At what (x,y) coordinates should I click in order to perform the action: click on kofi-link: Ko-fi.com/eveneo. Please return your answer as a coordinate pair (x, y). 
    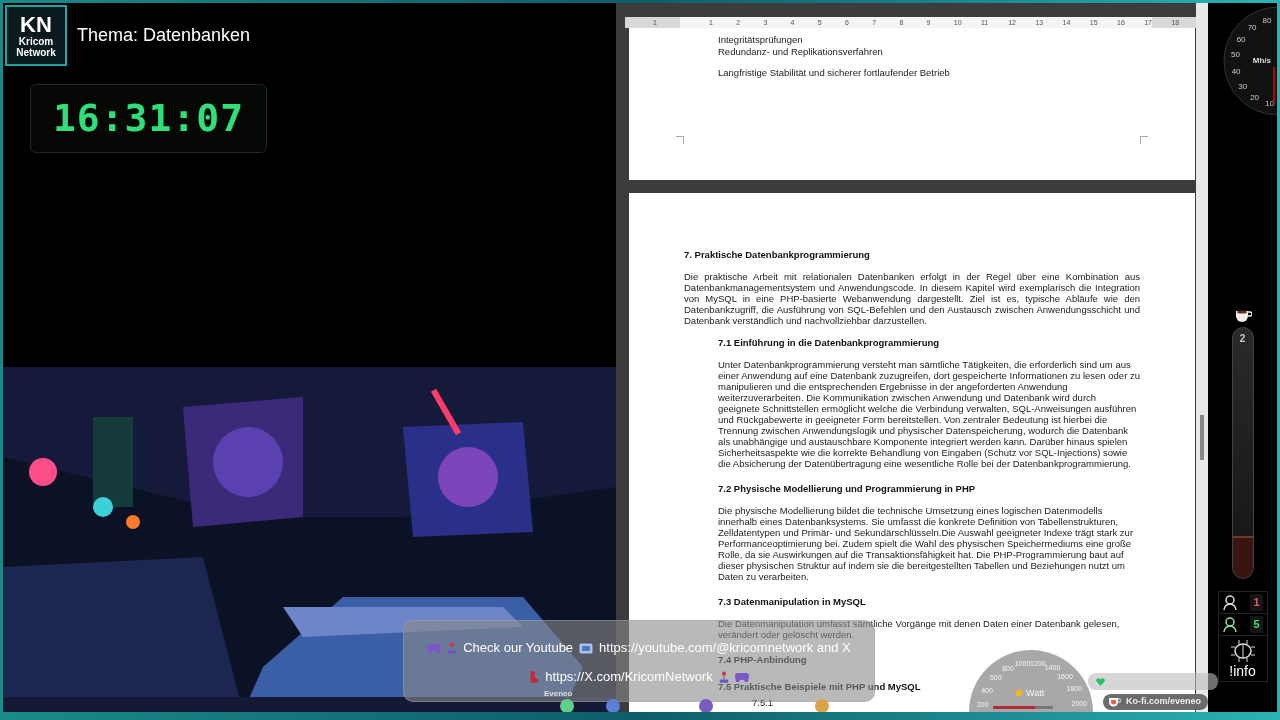
    Looking at the image, I should click on (1155, 702).